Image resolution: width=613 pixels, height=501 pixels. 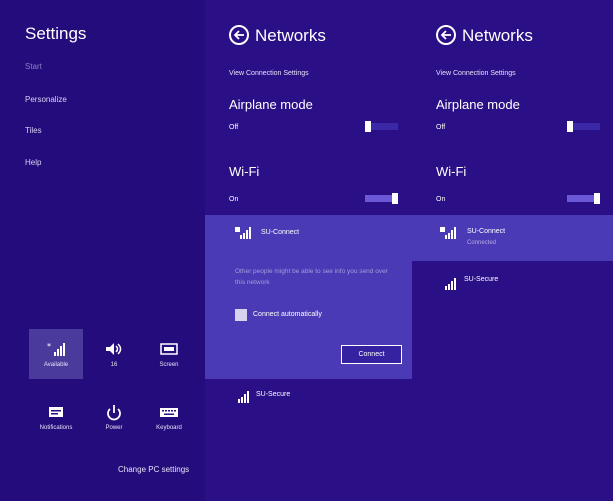 I want to click on power-icon, so click(x=114, y=413).